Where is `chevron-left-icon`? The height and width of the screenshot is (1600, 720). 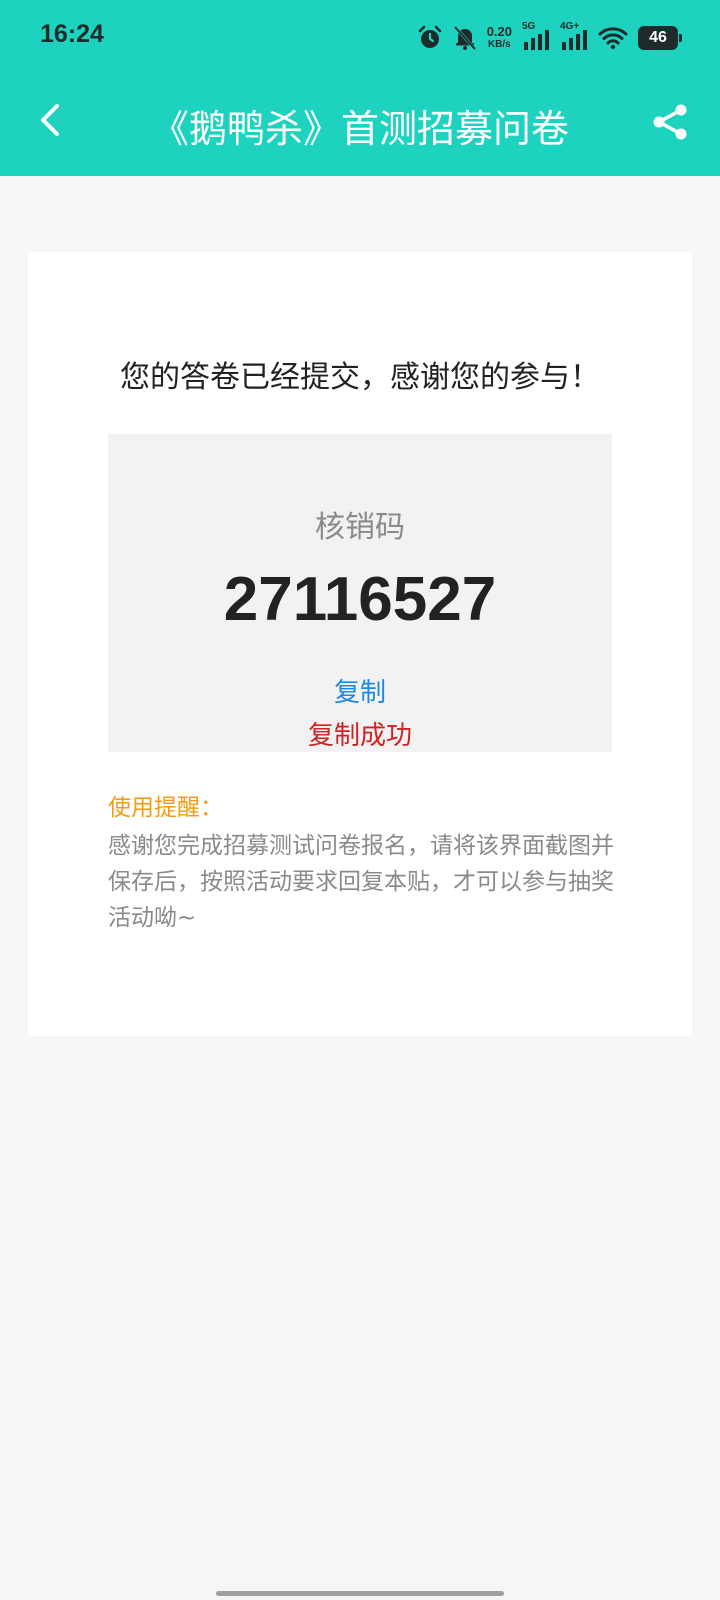
chevron-left-icon is located at coordinates (50, 120).